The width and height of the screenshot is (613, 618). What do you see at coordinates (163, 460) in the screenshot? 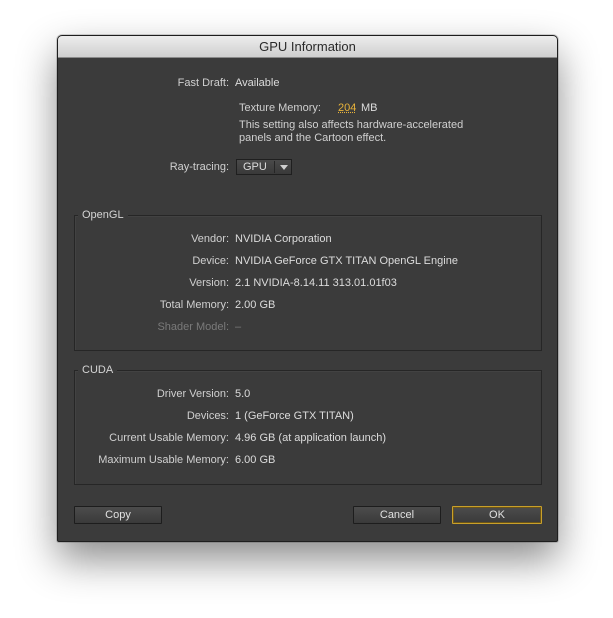
I see `maximum-usable-memory-label: Maximum Usable Memory:` at bounding box center [163, 460].